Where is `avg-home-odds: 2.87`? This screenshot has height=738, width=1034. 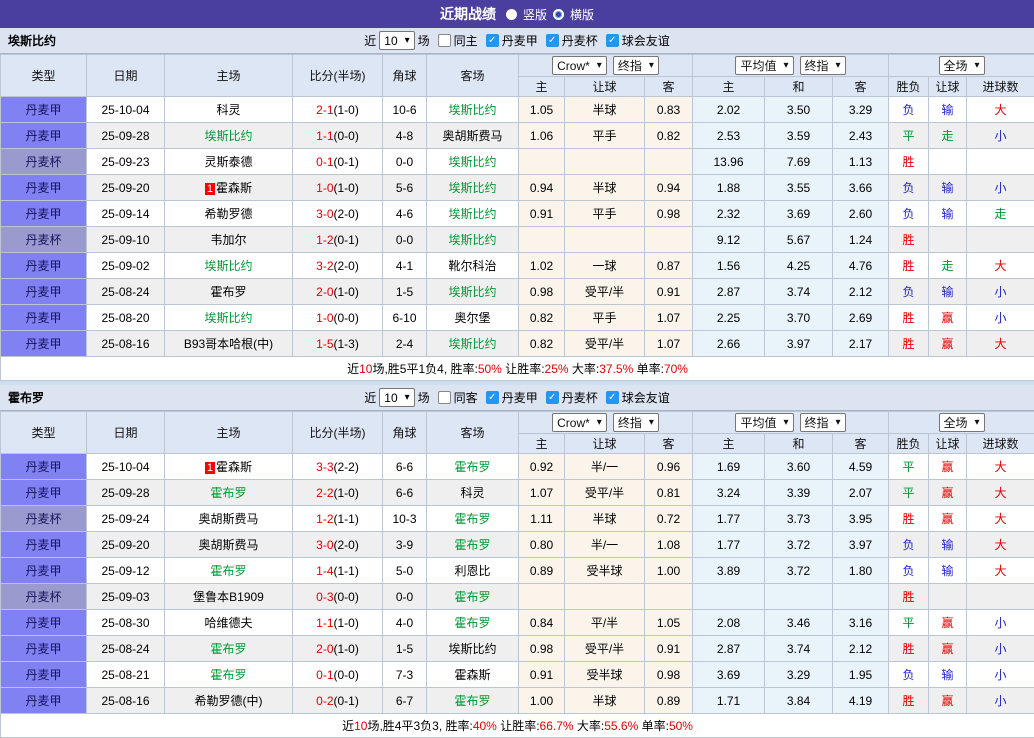 avg-home-odds: 2.87 is located at coordinates (729, 649).